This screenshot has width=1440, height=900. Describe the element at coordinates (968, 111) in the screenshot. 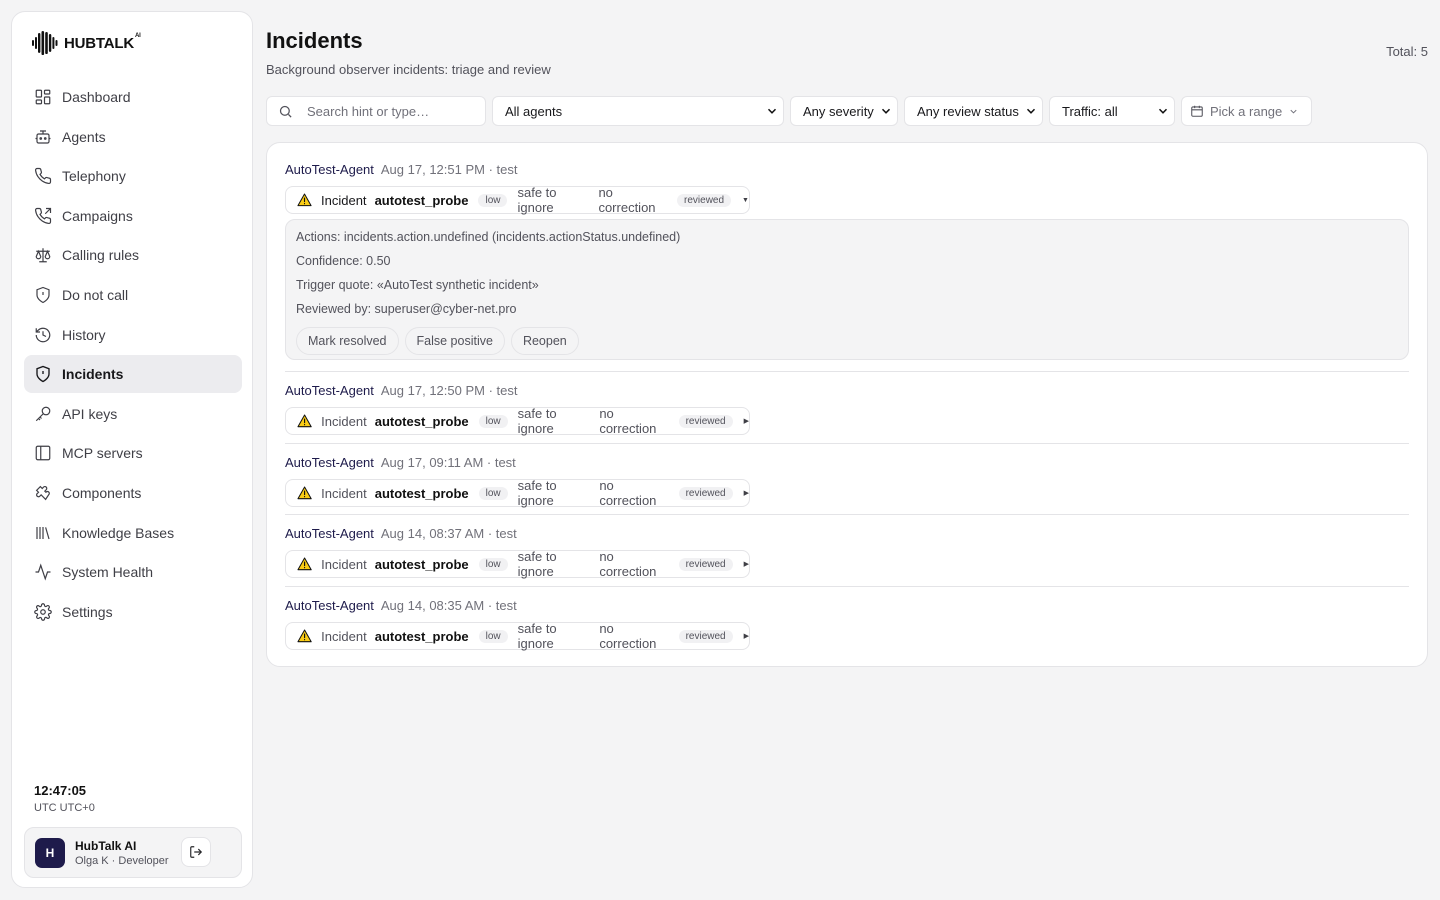

I see `review-status-select-value: Any review status` at that location.